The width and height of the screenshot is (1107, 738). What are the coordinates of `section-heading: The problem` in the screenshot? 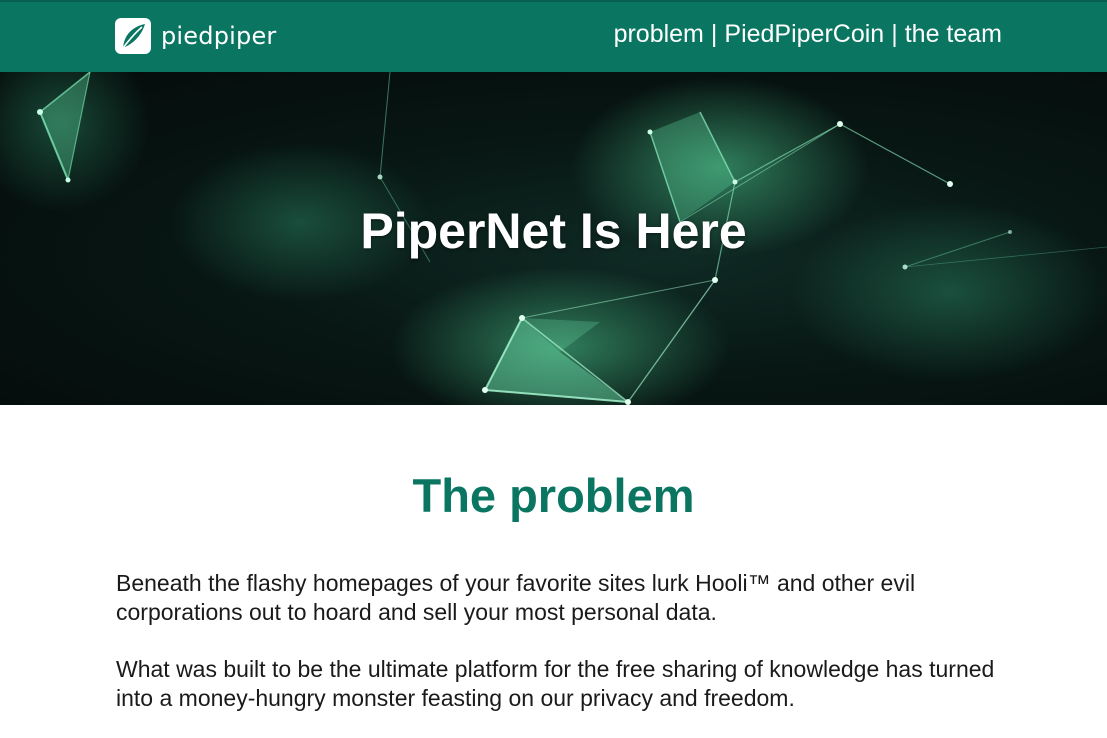 It's located at (553, 495).